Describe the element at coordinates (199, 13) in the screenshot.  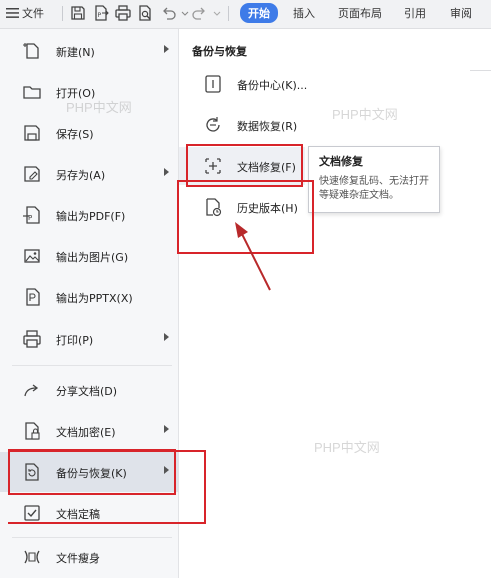
I see `redo-icon` at that location.